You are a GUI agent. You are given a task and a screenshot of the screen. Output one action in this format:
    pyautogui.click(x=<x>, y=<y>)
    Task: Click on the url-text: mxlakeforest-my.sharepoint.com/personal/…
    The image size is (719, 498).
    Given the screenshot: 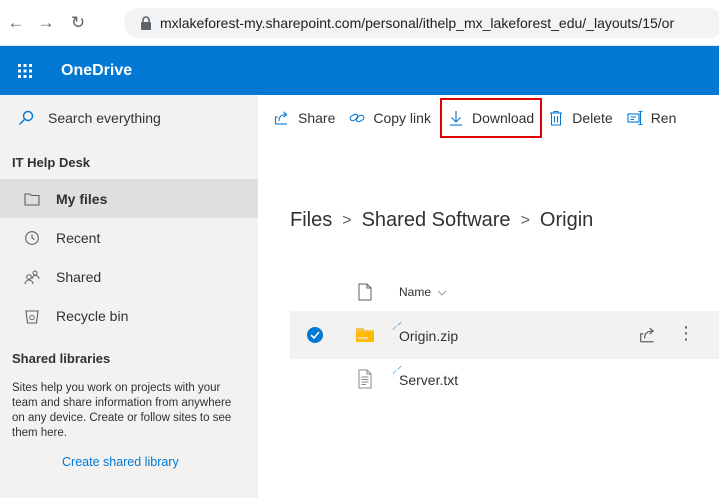 What is the action you would take?
    pyautogui.click(x=417, y=23)
    